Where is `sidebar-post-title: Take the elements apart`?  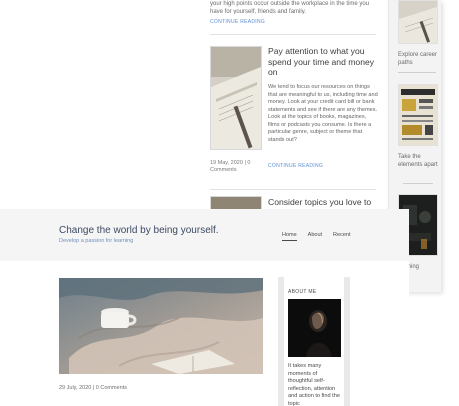 sidebar-post-title: Take the elements apart is located at coordinates (420, 161).